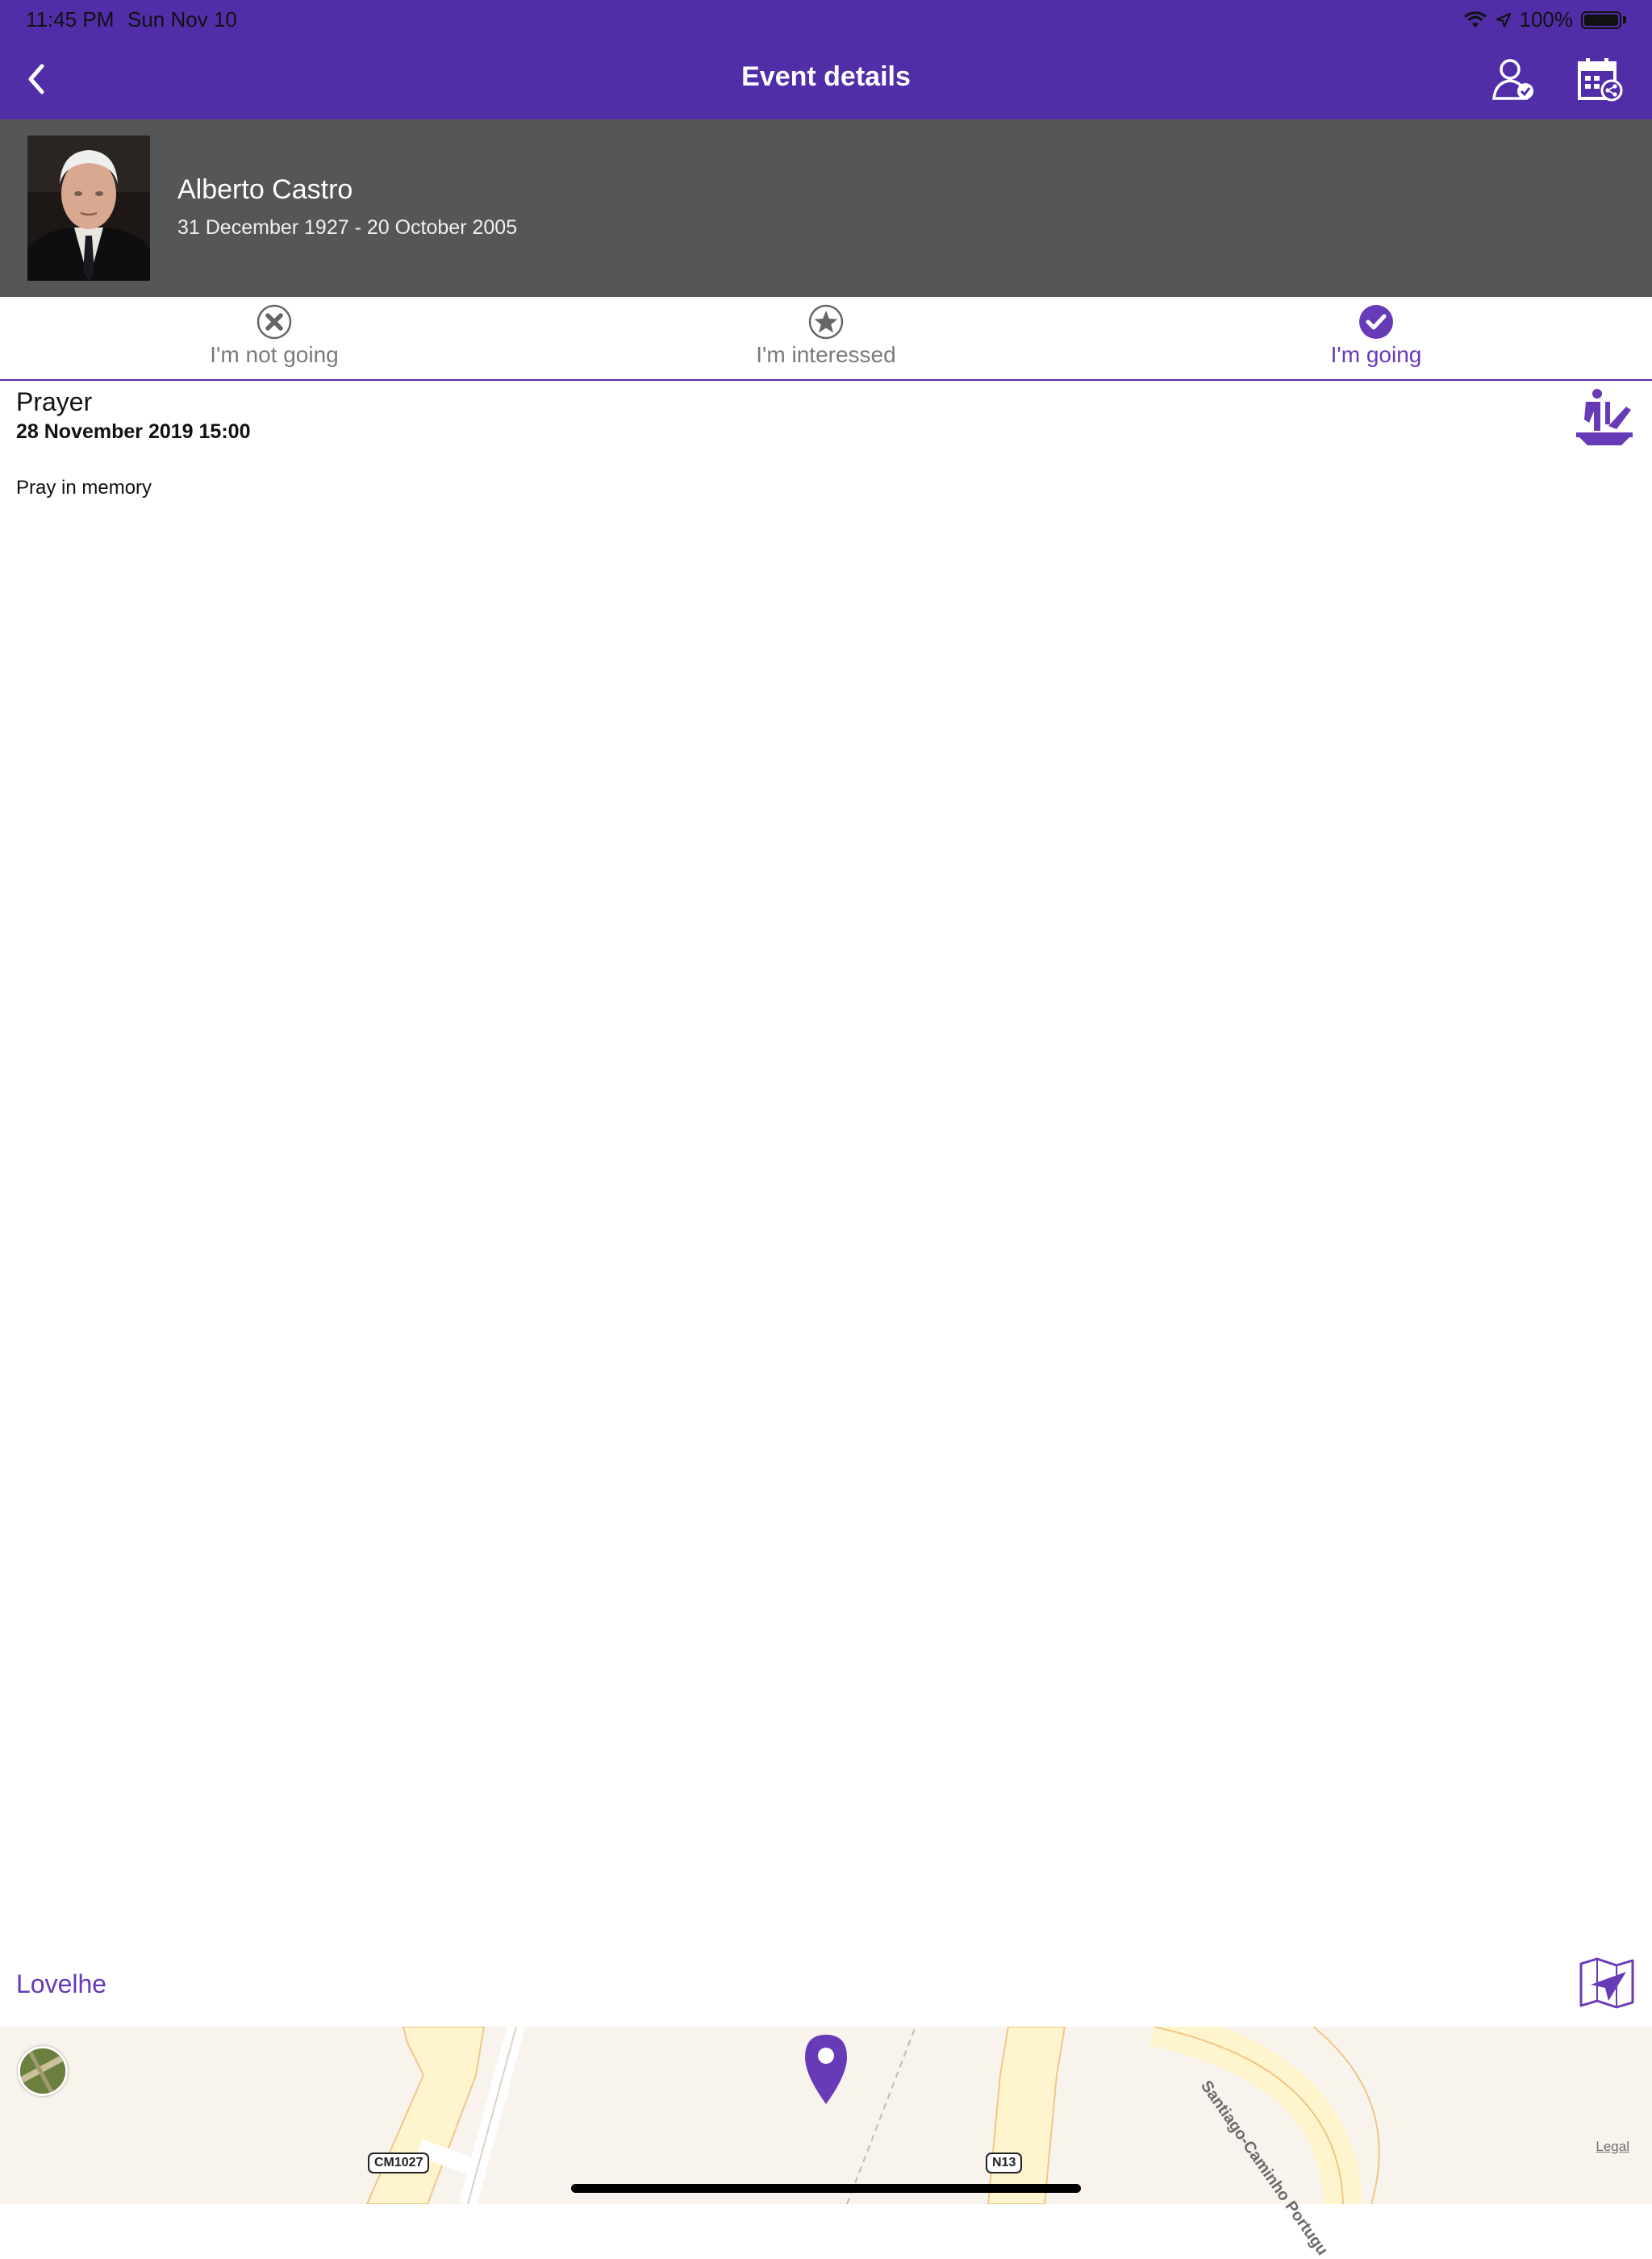 Image resolution: width=1652 pixels, height=2259 pixels. Describe the element at coordinates (1625, 19) in the screenshot. I see `battery-tip` at that location.